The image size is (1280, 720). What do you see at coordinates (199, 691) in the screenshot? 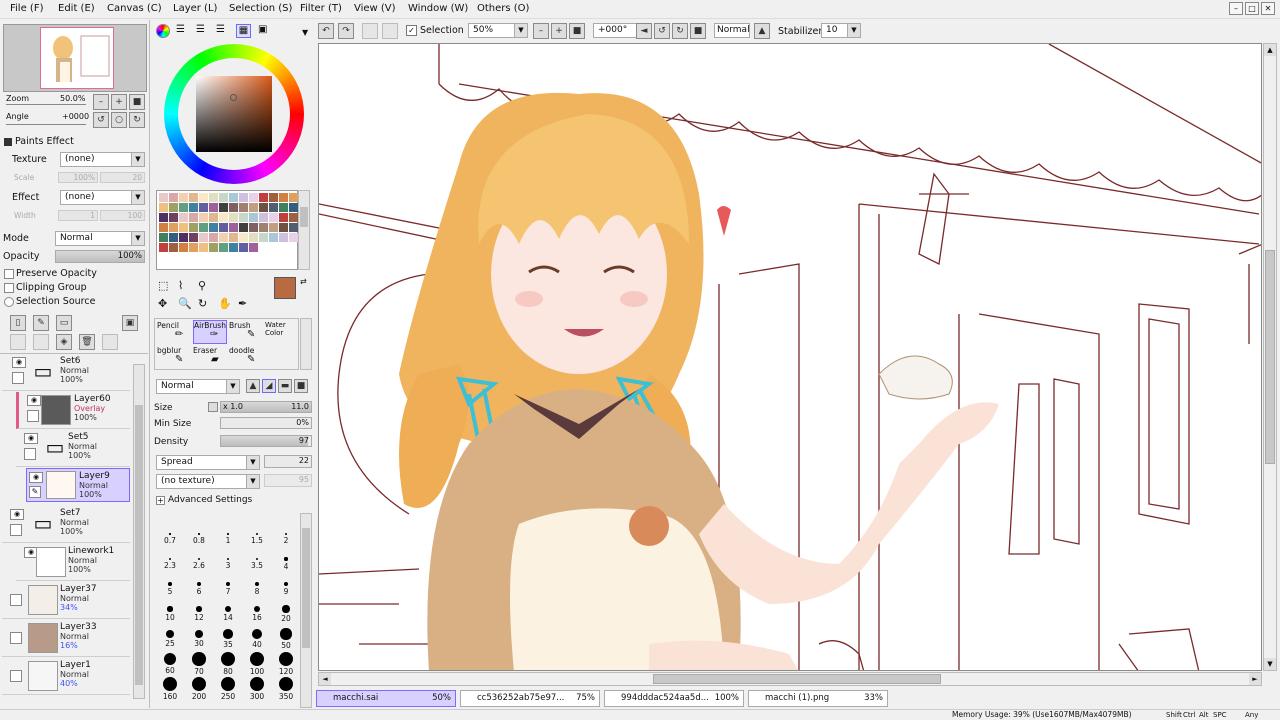
I see `brush-size-preset: 200` at bounding box center [199, 691].